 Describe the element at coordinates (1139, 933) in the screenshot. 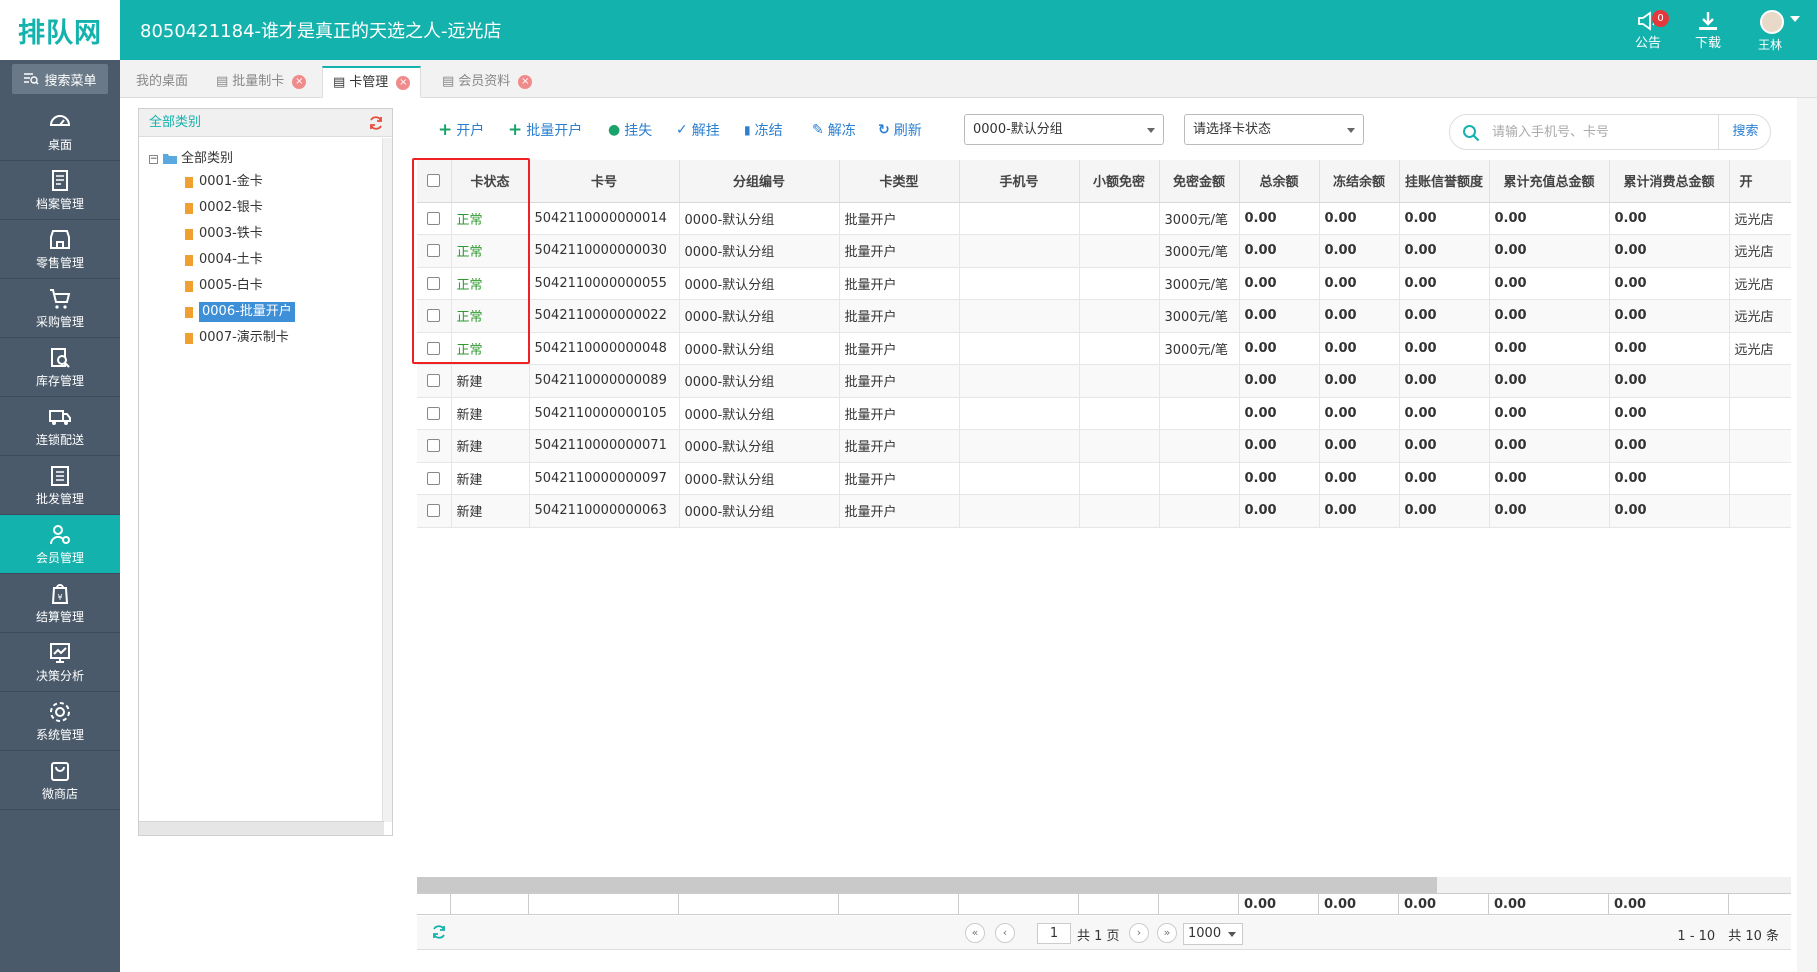

I see `next-page-button: ›` at that location.